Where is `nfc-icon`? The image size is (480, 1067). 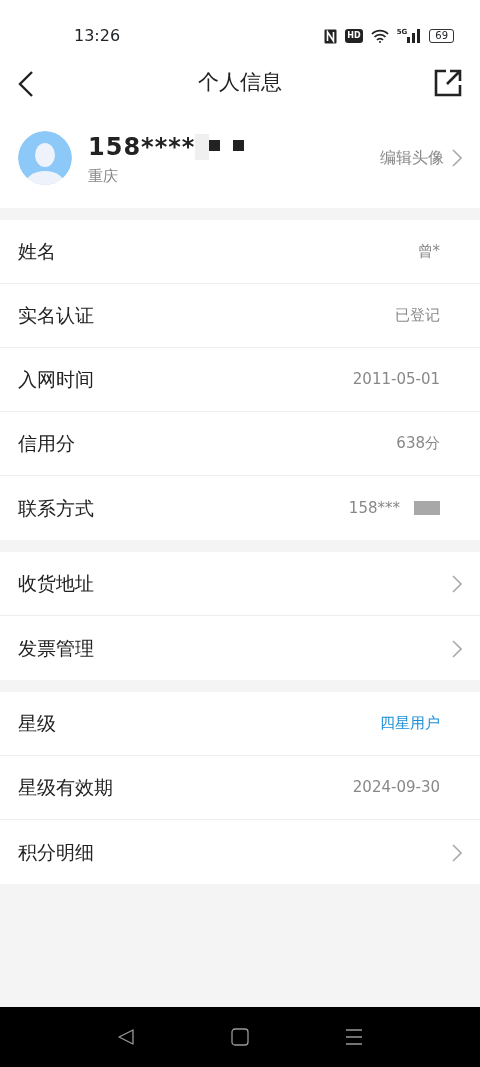
nfc-icon is located at coordinates (331, 36).